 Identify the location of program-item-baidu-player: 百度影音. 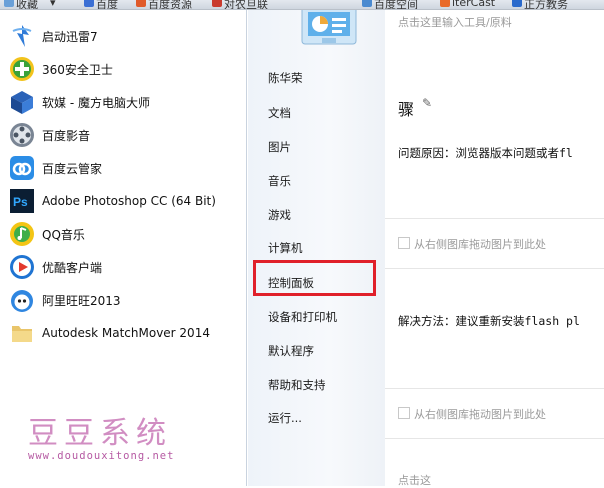
(126, 135).